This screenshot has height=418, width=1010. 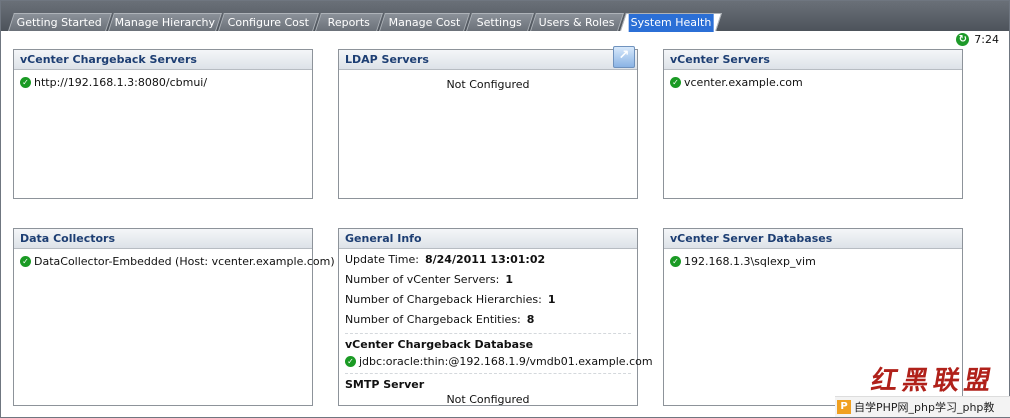 I want to click on db-section-title: vCenter Chargeback Database, so click(x=439, y=344).